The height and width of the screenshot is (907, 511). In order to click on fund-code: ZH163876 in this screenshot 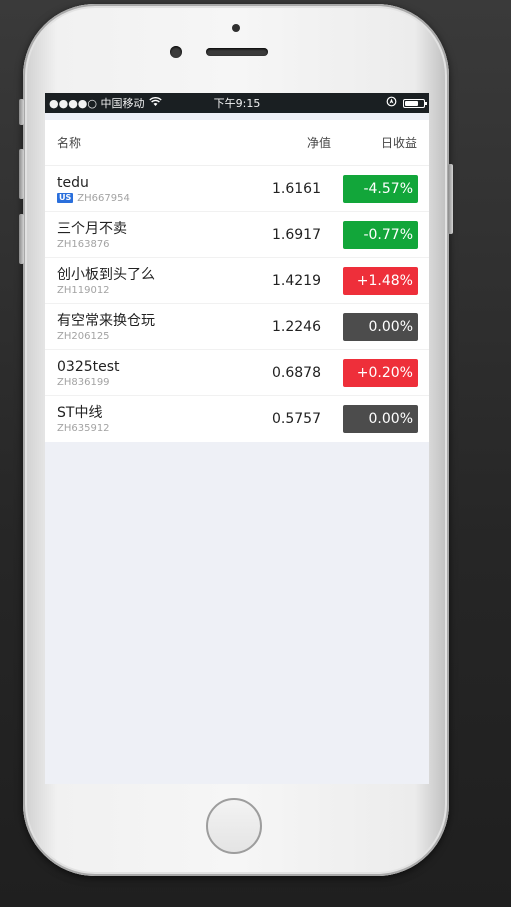, I will do `click(83, 244)`.